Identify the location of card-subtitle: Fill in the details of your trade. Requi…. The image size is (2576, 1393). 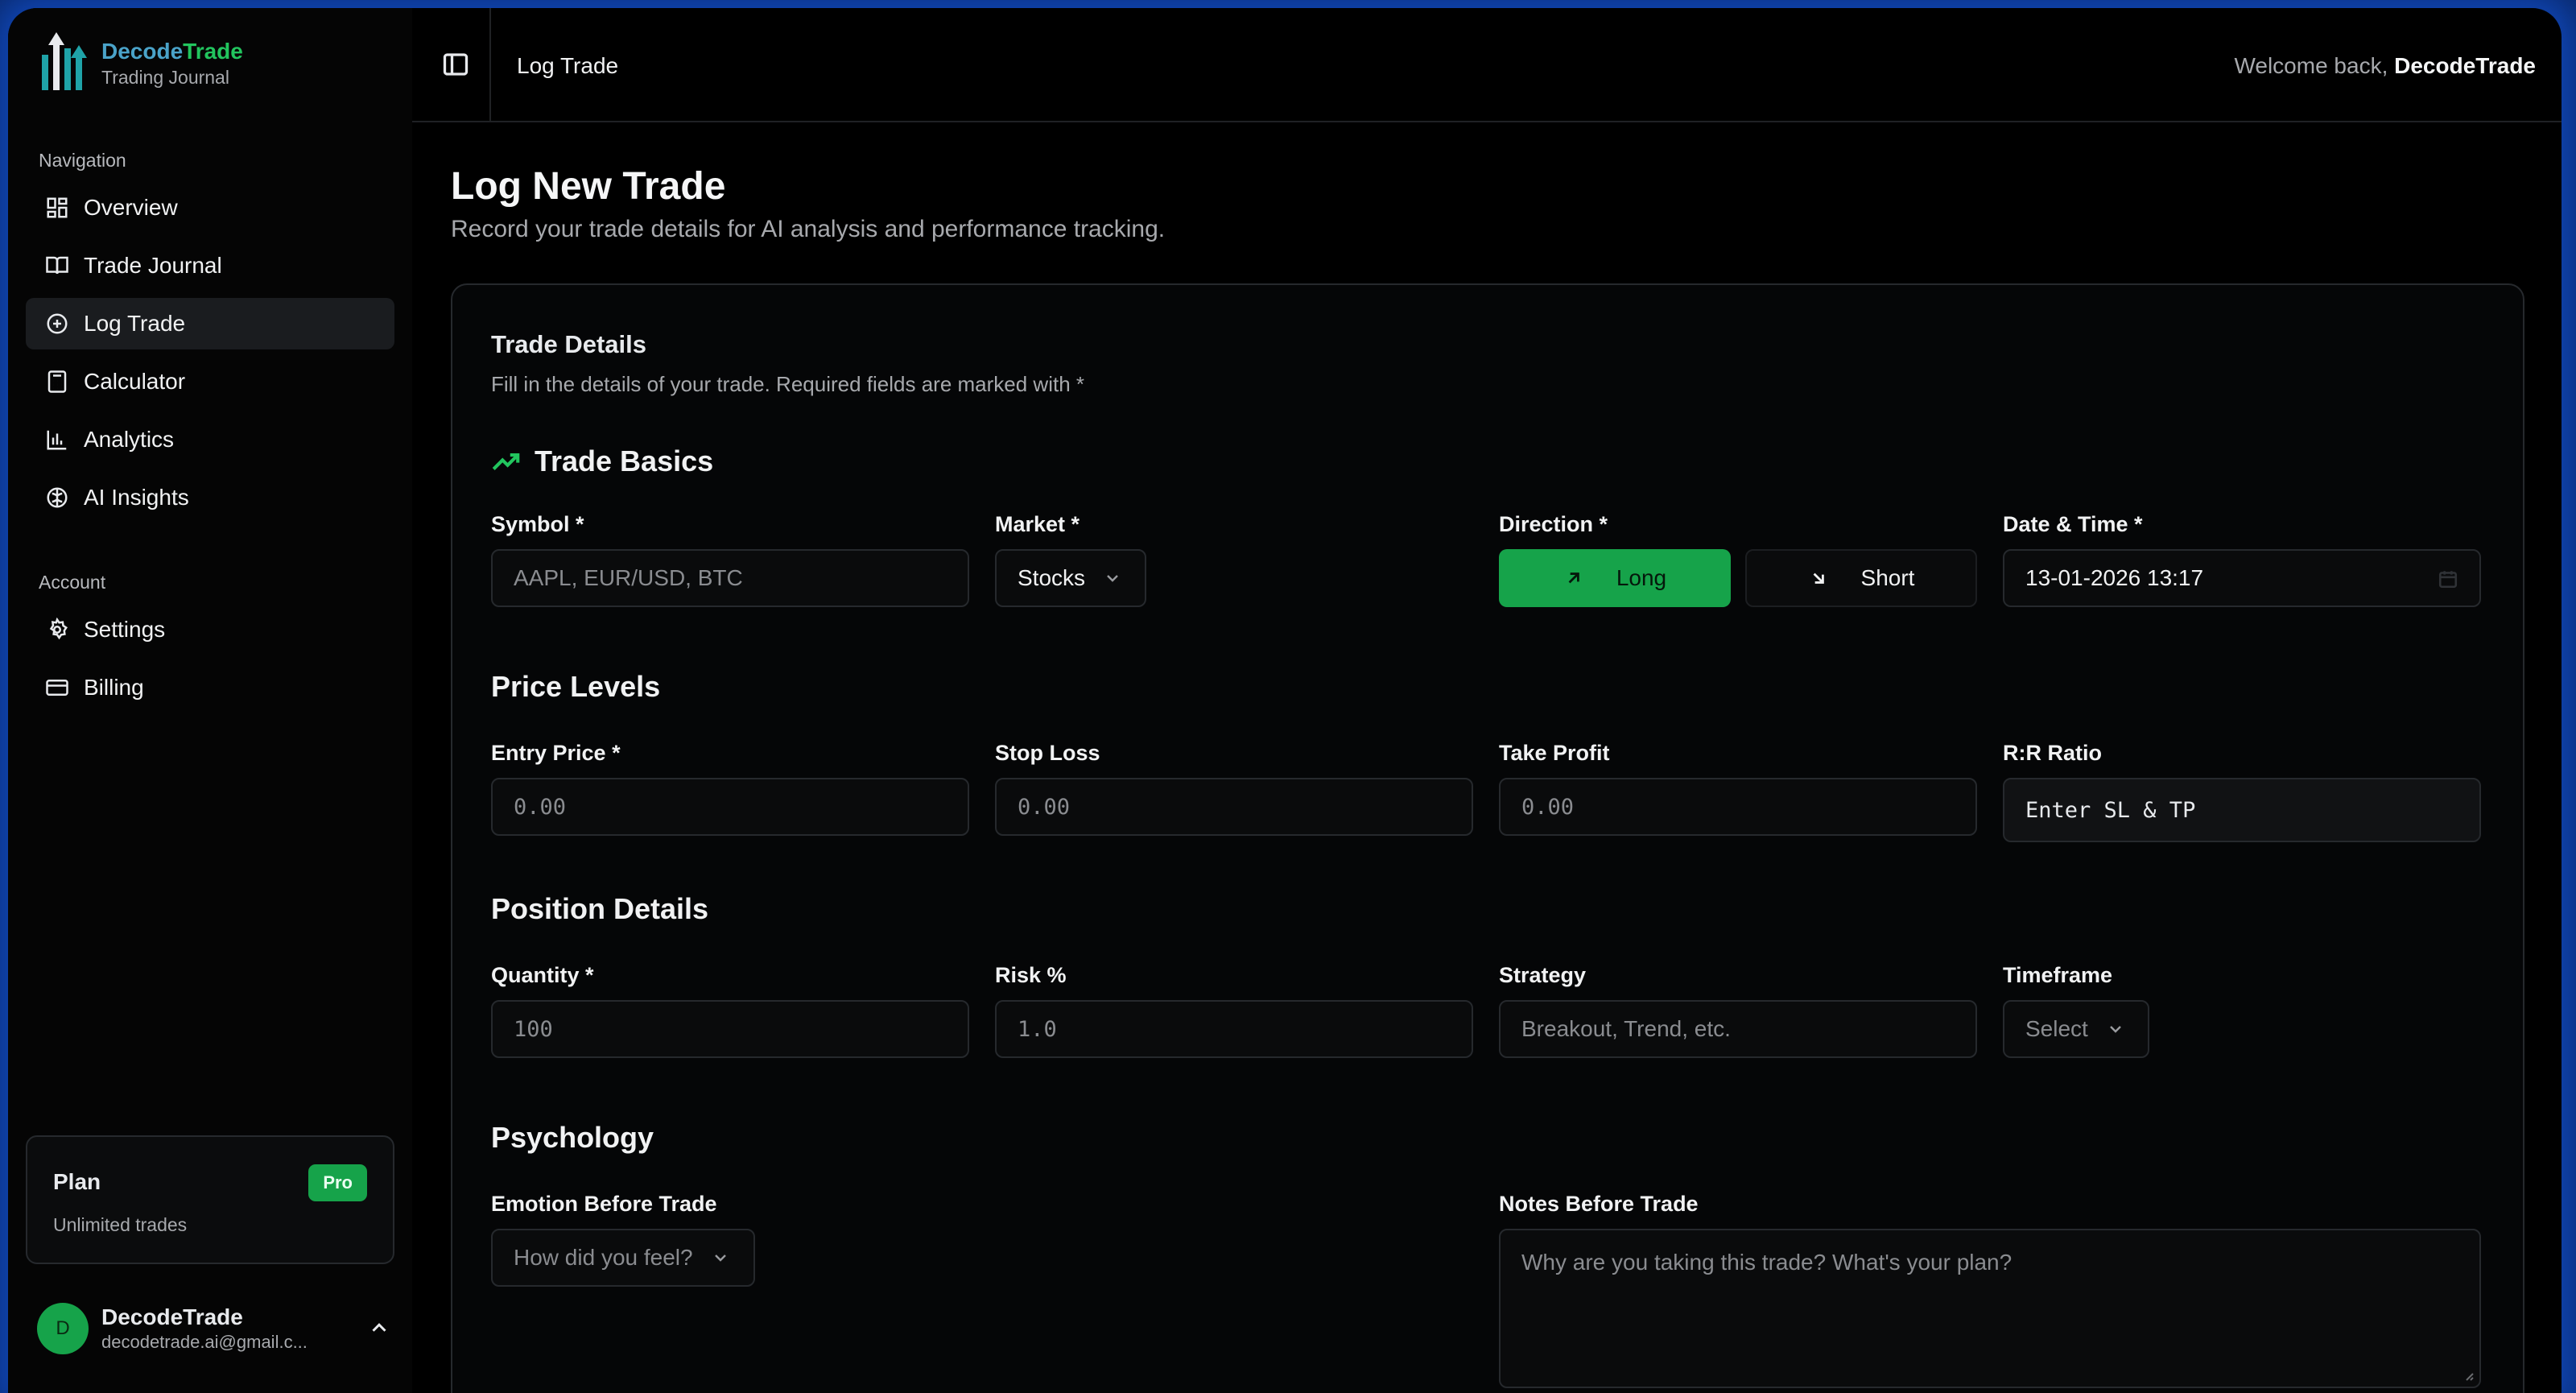
(788, 384).